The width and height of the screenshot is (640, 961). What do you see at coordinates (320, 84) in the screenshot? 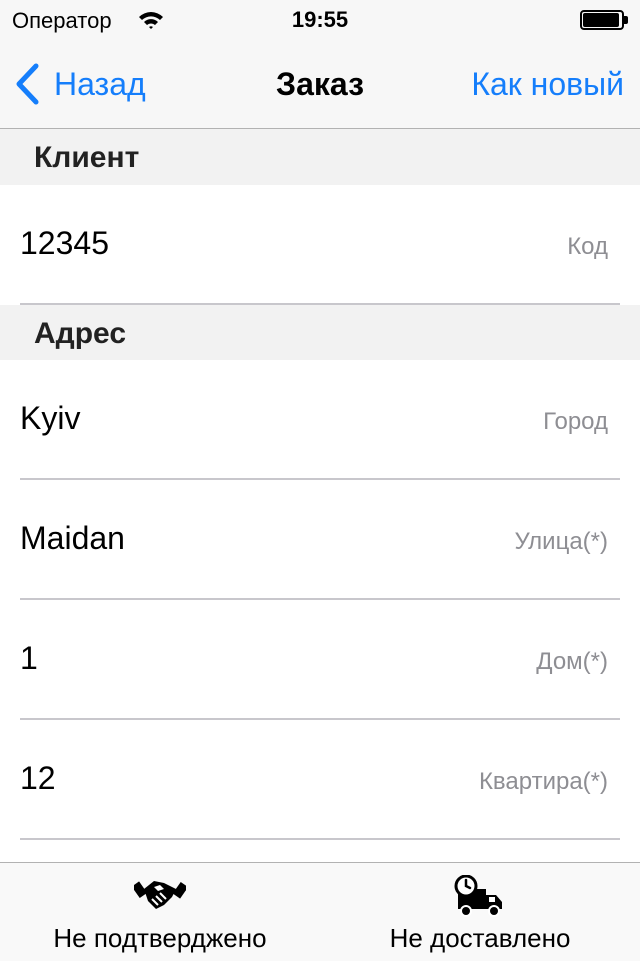
I see `navigation-bar: Назад Заказ Как новый` at bounding box center [320, 84].